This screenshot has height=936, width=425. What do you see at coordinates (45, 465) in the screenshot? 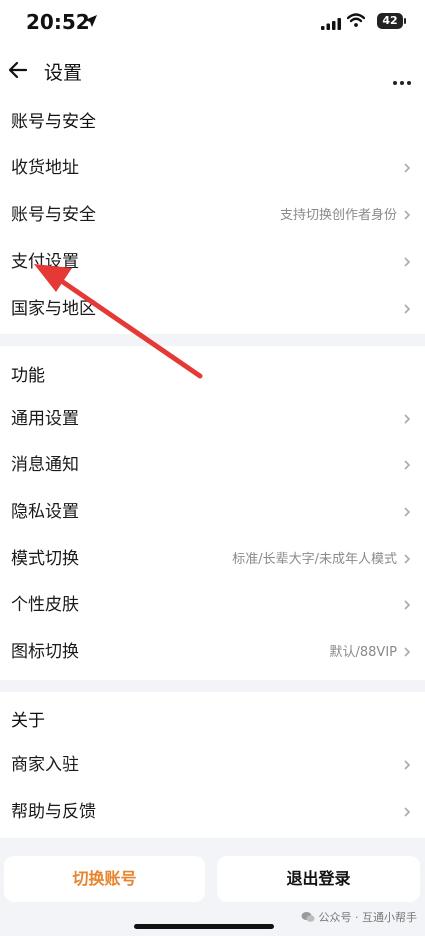
I see `menu-item-label: 消息通知` at bounding box center [45, 465].